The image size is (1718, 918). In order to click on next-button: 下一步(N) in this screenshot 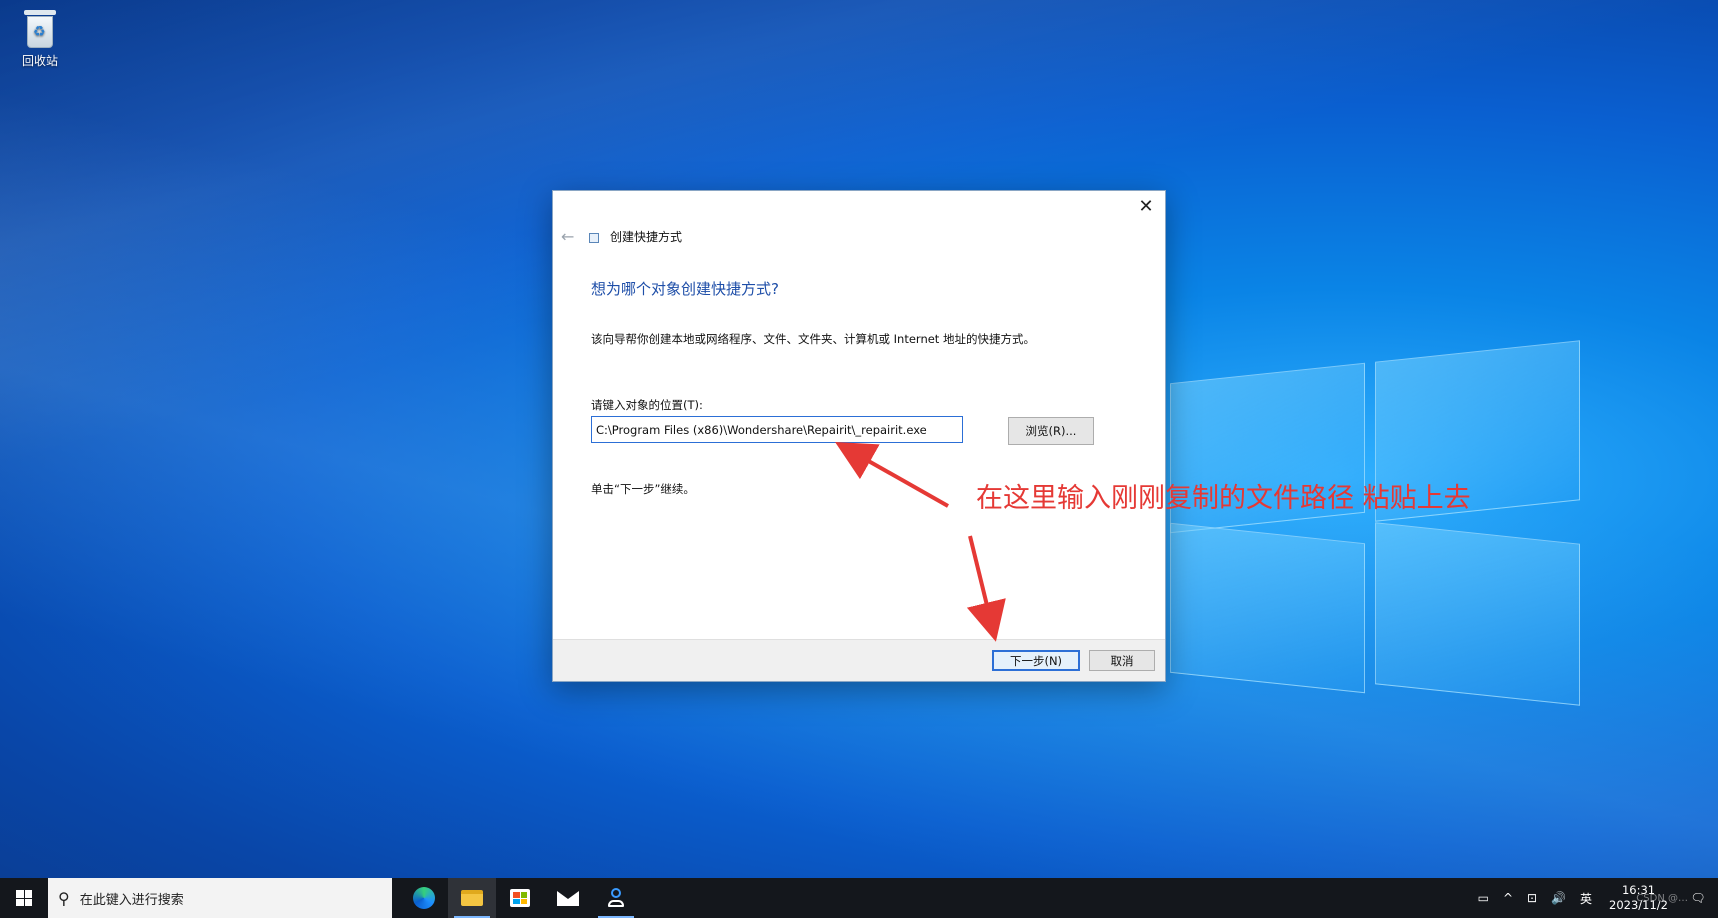, I will do `click(1036, 660)`.